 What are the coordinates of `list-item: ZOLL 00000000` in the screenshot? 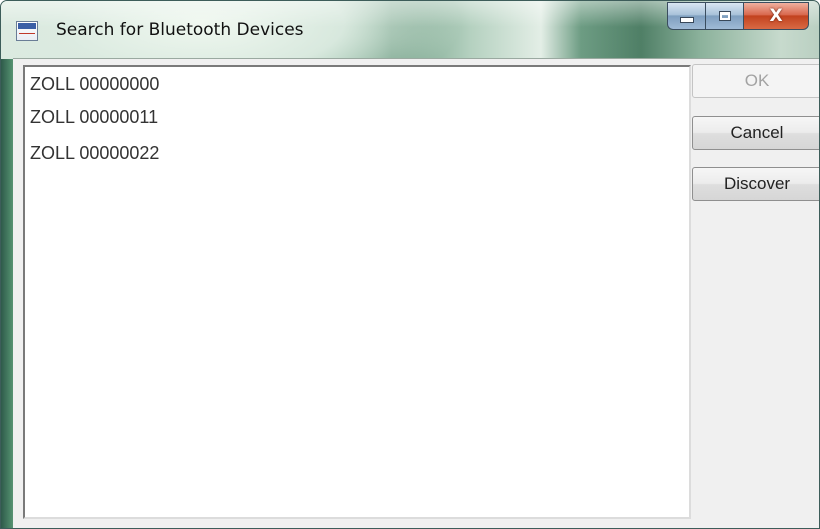 It's located at (94, 84).